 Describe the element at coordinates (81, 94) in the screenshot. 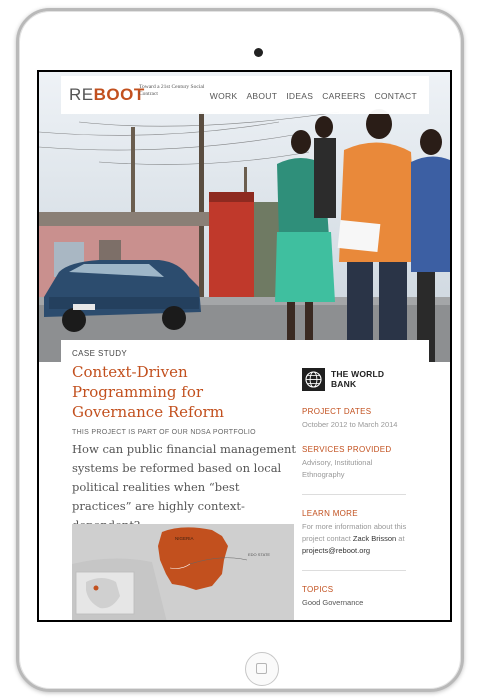

I see `logo-re: RE` at that location.